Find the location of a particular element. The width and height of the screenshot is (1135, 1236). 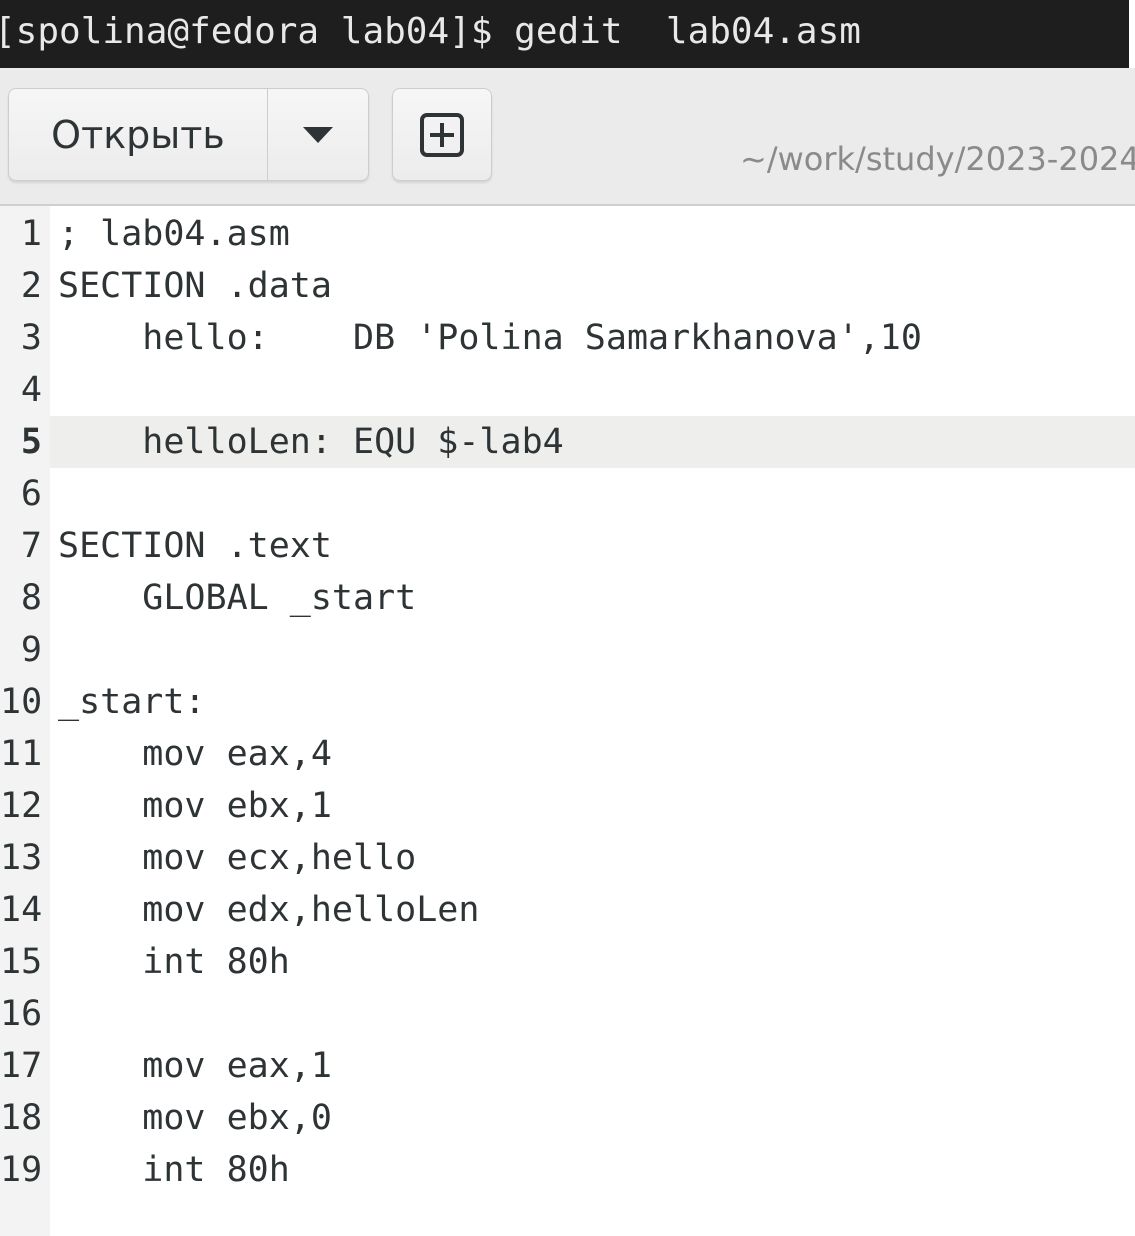

window-subtitle-path: ~/work/study/2023-2024 is located at coordinates (937, 159).